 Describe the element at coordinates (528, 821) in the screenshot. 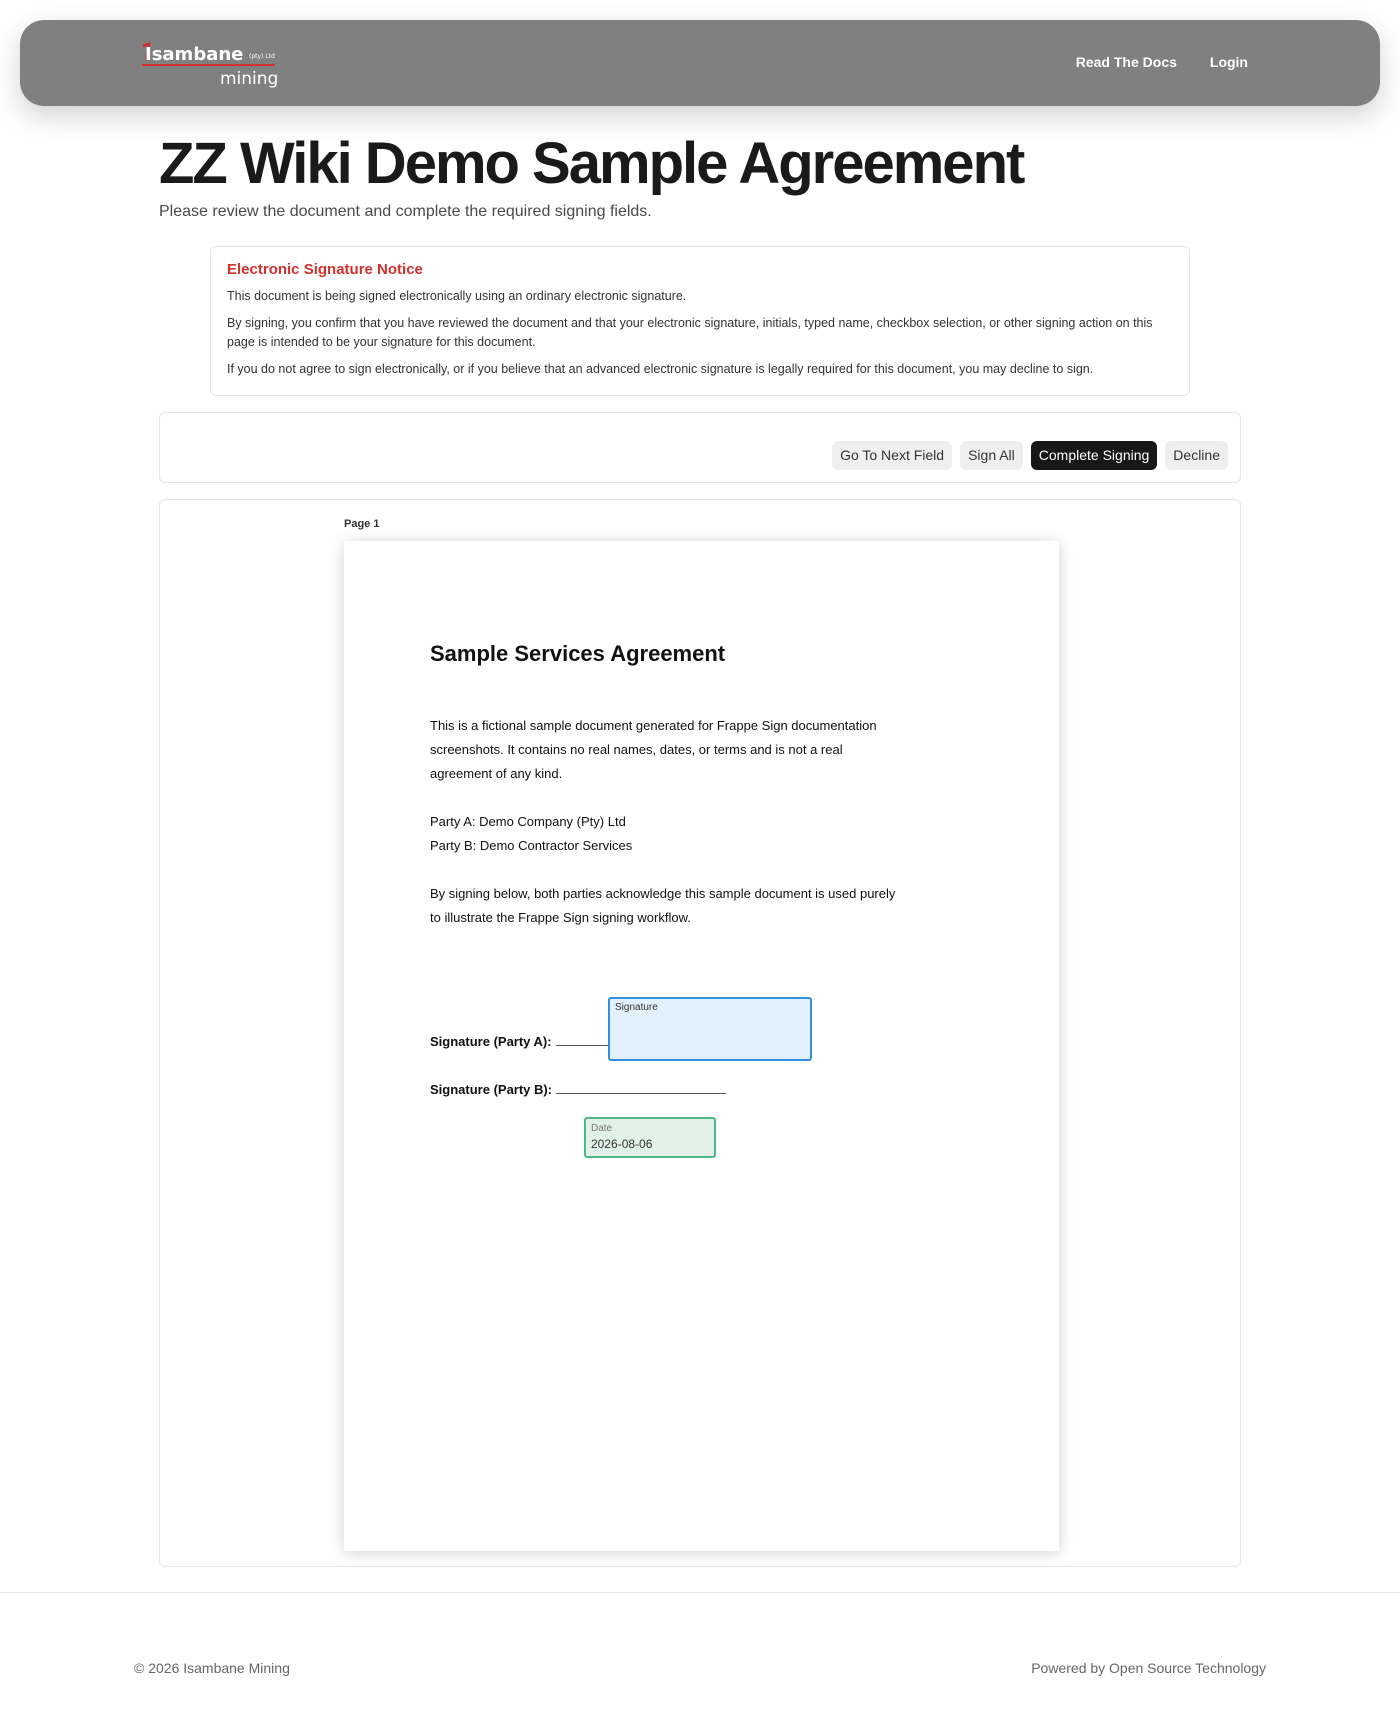

I see `party-a: Party A: Demo Company (Pty) Ltd` at that location.